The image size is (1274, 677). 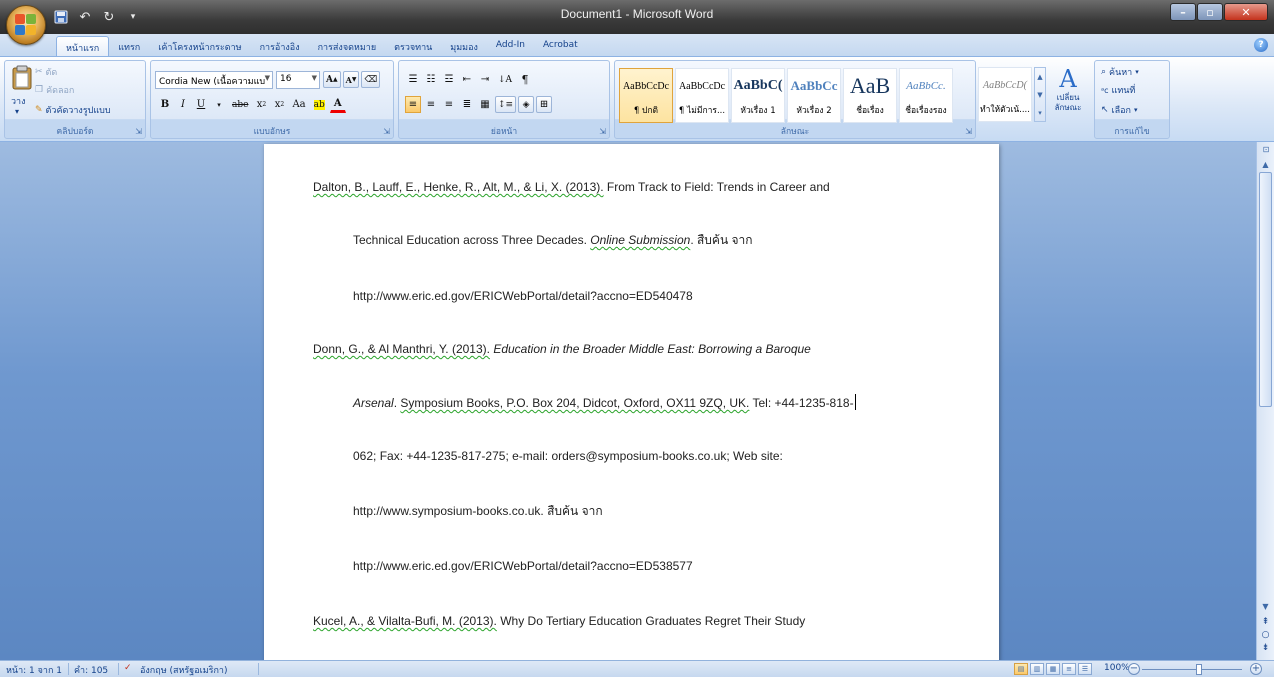 What do you see at coordinates (467, 79) in the screenshot?
I see `decrease-indent-icon: ⇤` at bounding box center [467, 79].